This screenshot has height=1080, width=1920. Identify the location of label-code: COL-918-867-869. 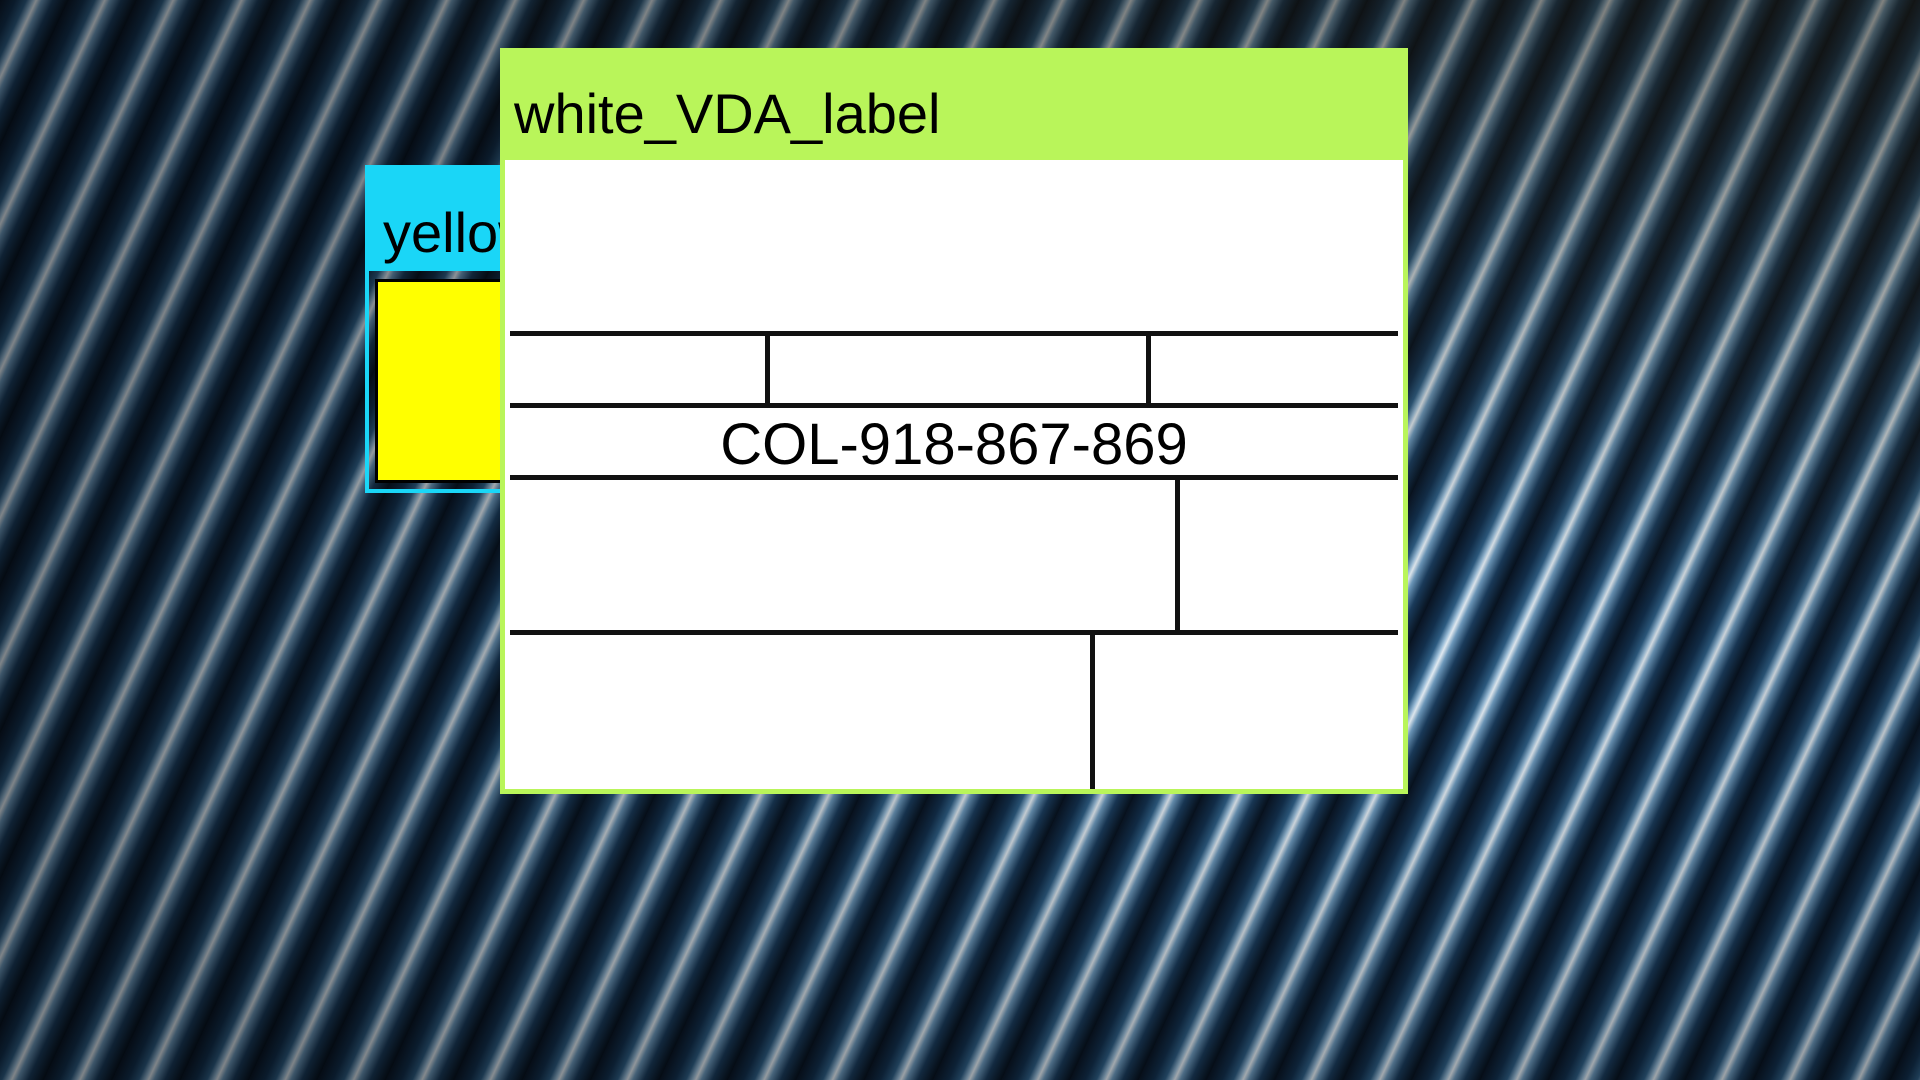
(954, 444).